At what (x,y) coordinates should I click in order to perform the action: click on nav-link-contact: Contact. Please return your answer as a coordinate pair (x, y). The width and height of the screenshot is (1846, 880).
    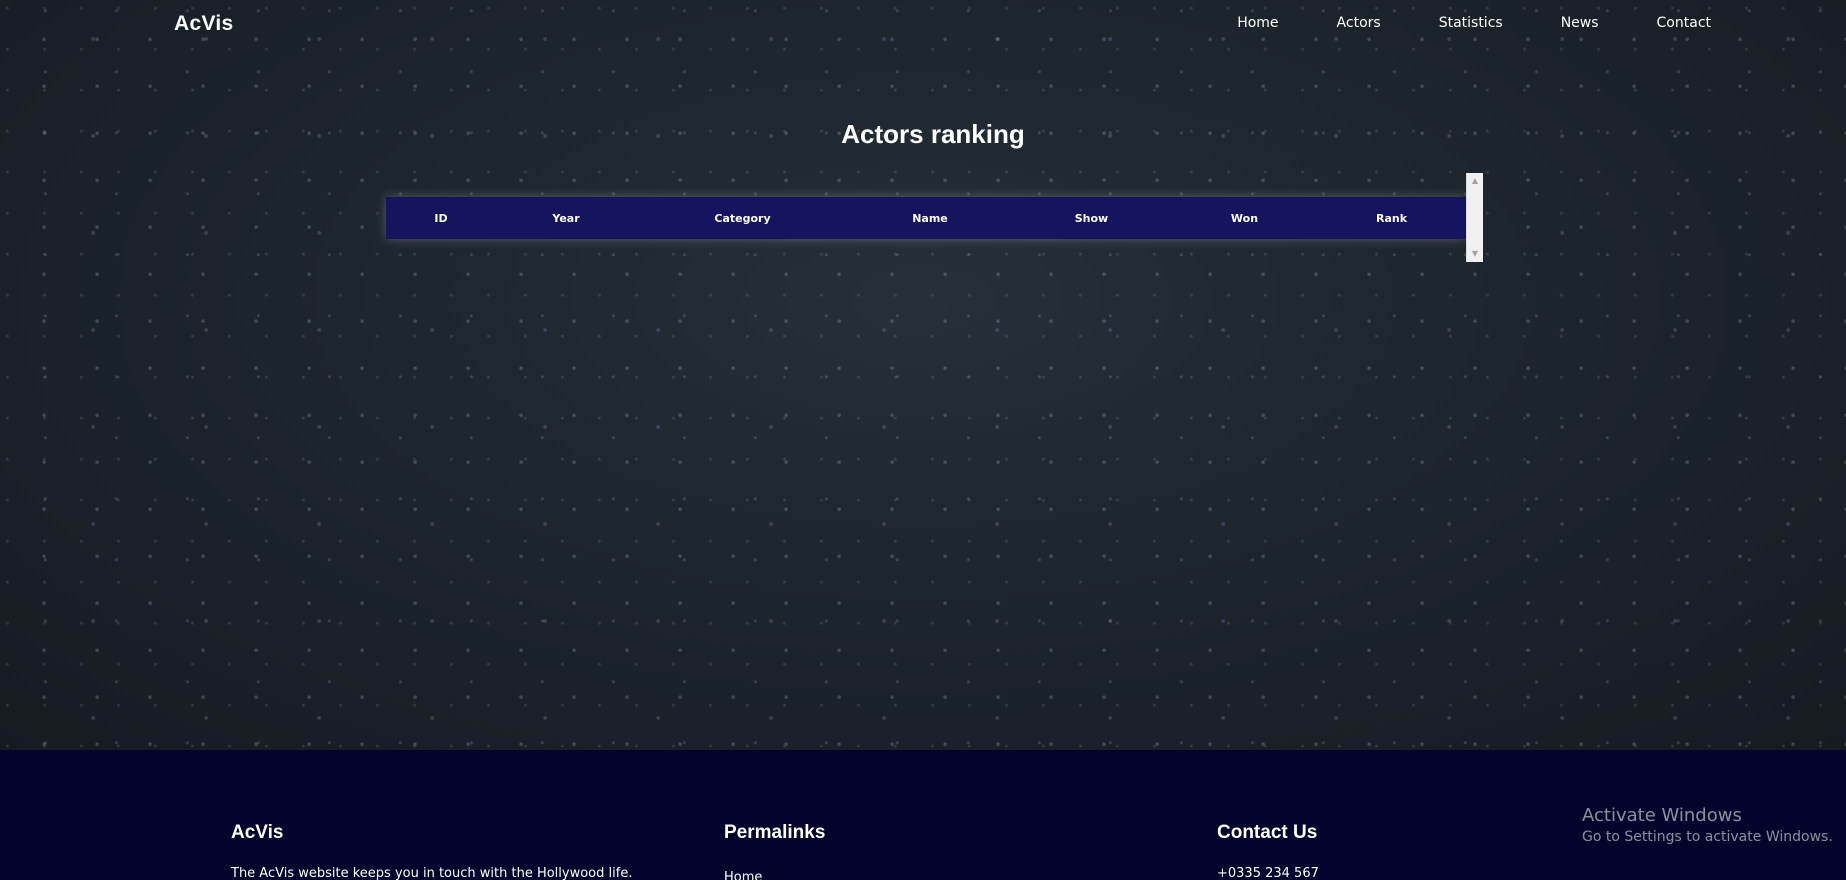
    Looking at the image, I should click on (1684, 23).